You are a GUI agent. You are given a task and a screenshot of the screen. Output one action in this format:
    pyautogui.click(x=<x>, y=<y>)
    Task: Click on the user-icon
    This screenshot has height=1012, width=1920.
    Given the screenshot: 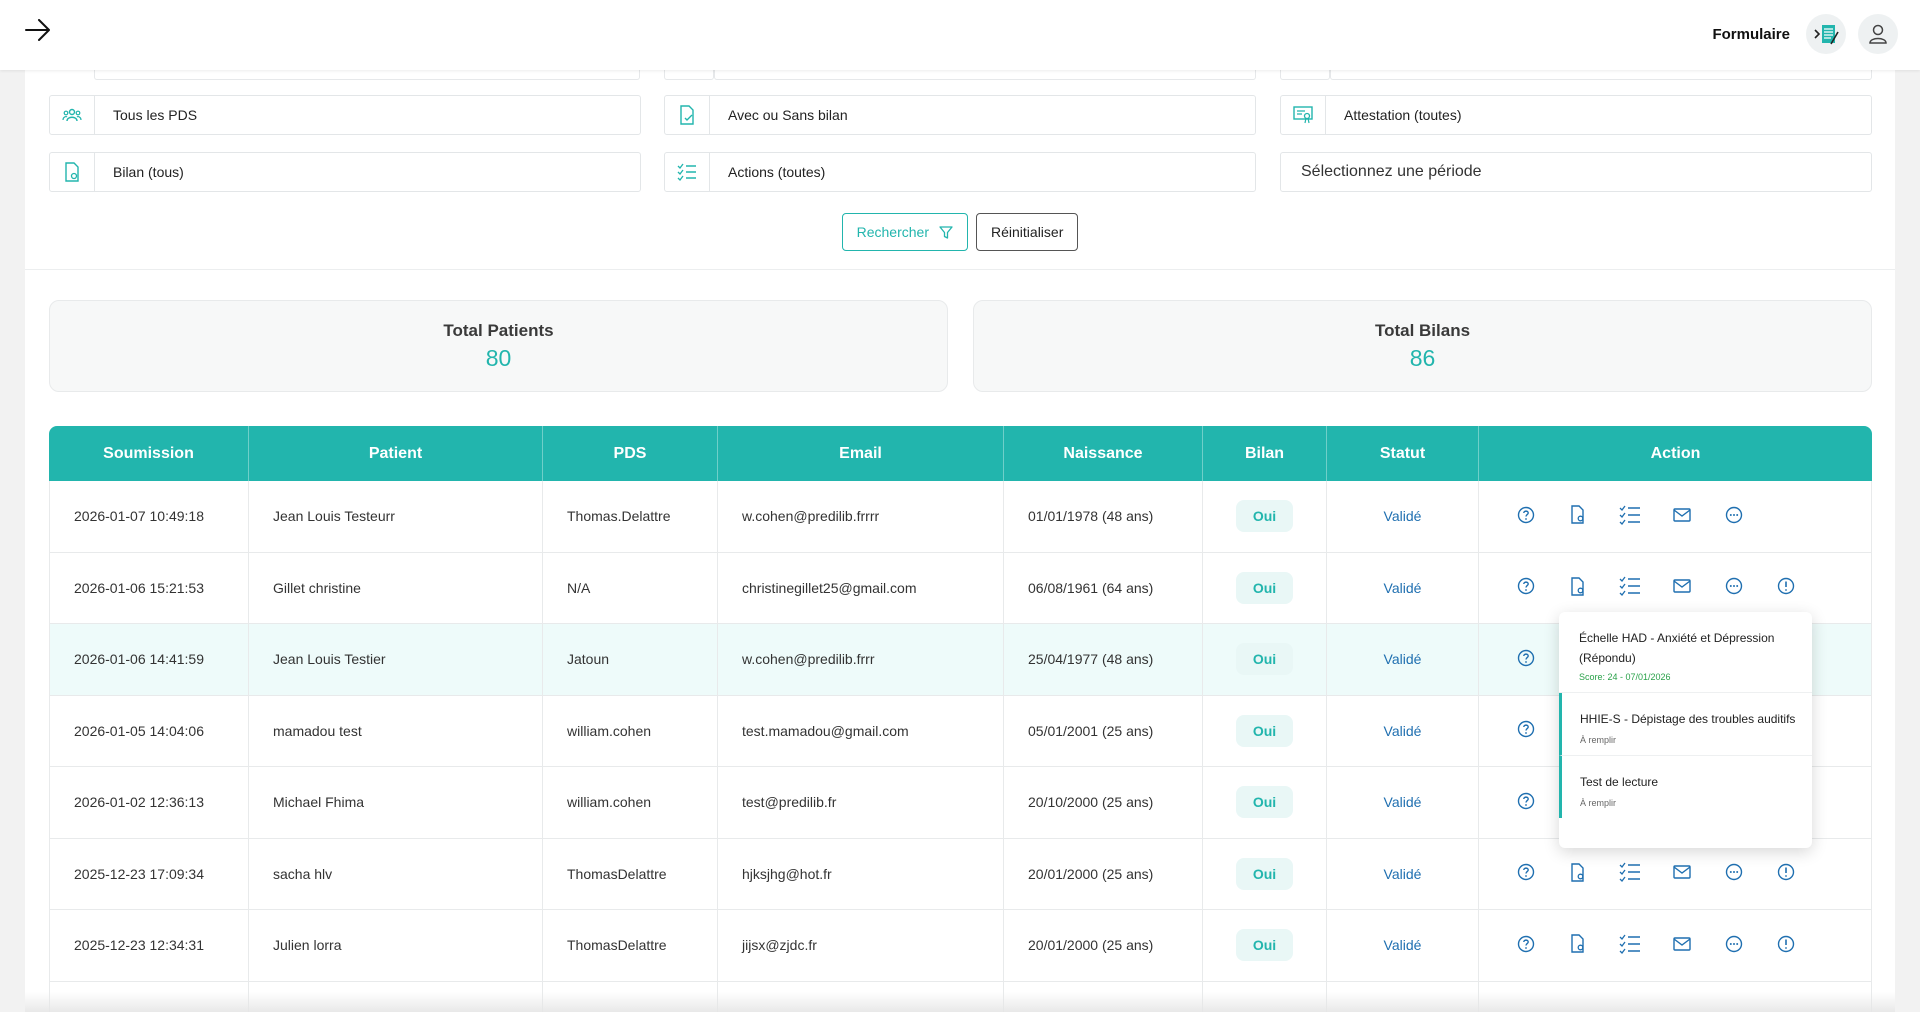 What is the action you would take?
    pyautogui.click(x=1878, y=34)
    